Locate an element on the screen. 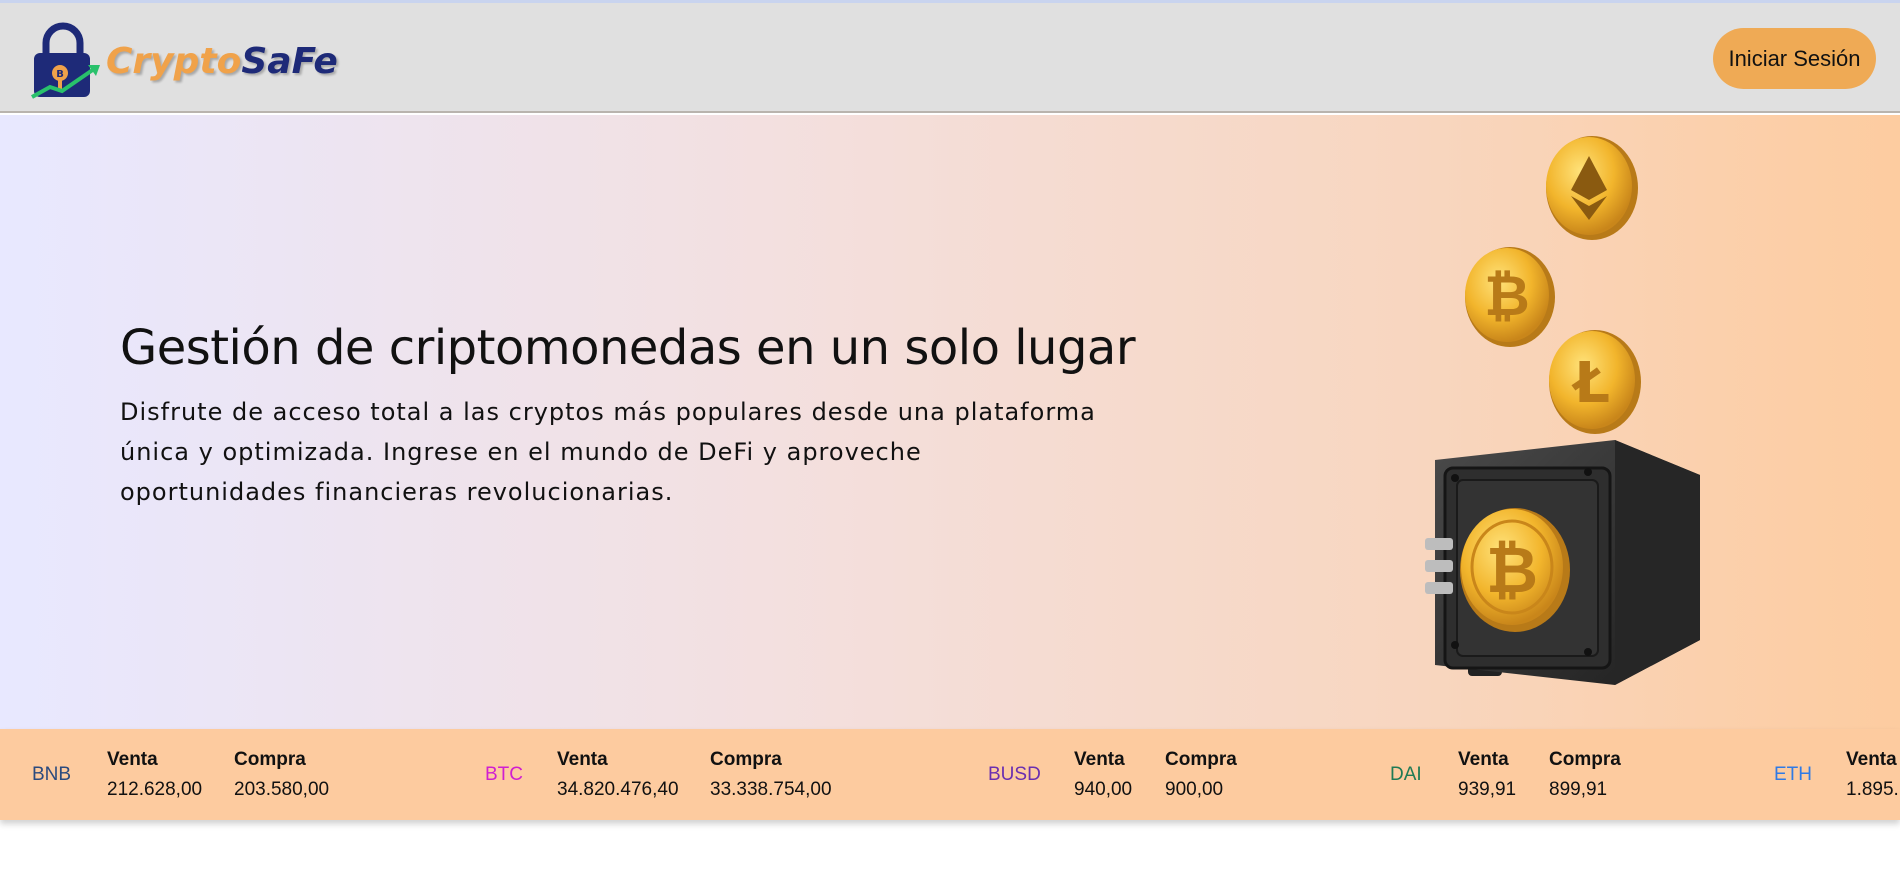  svg-text: Ł is located at coordinates (1590, 383).